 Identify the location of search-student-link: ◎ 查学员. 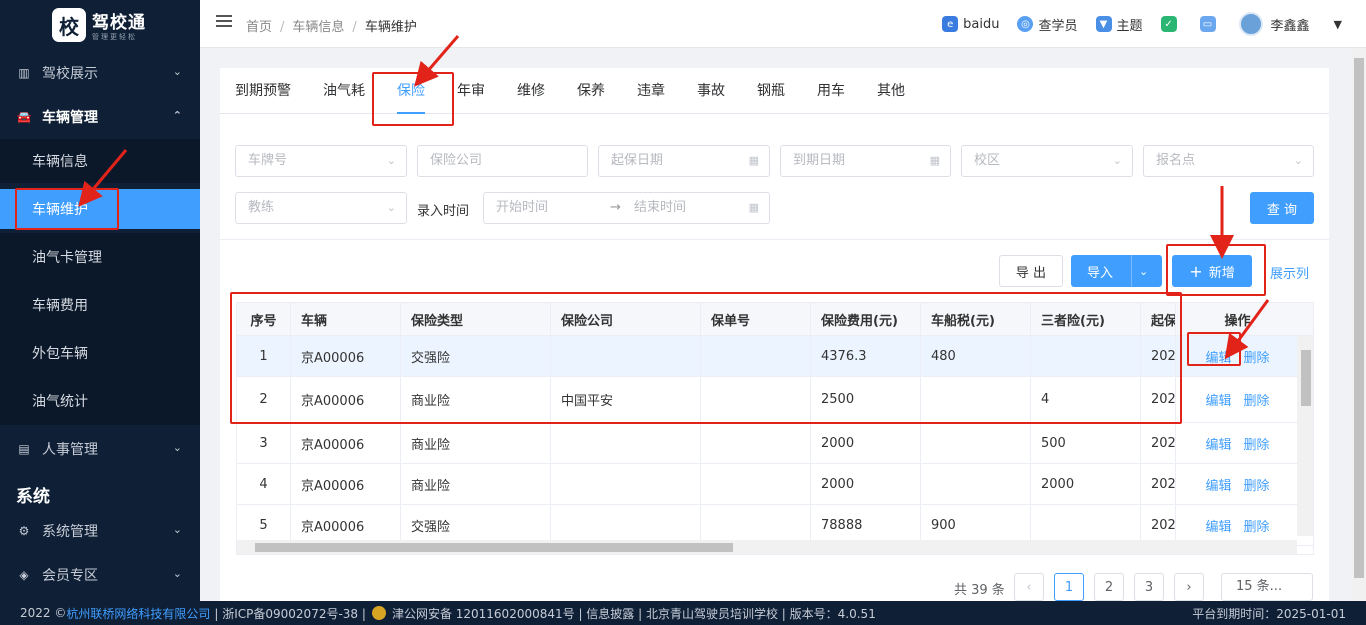
(1047, 24).